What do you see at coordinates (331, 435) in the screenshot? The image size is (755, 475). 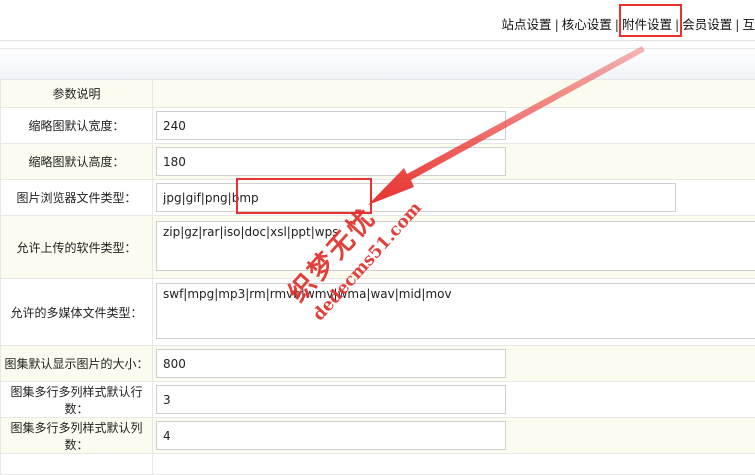 I see `gallery-cols-input` at bounding box center [331, 435].